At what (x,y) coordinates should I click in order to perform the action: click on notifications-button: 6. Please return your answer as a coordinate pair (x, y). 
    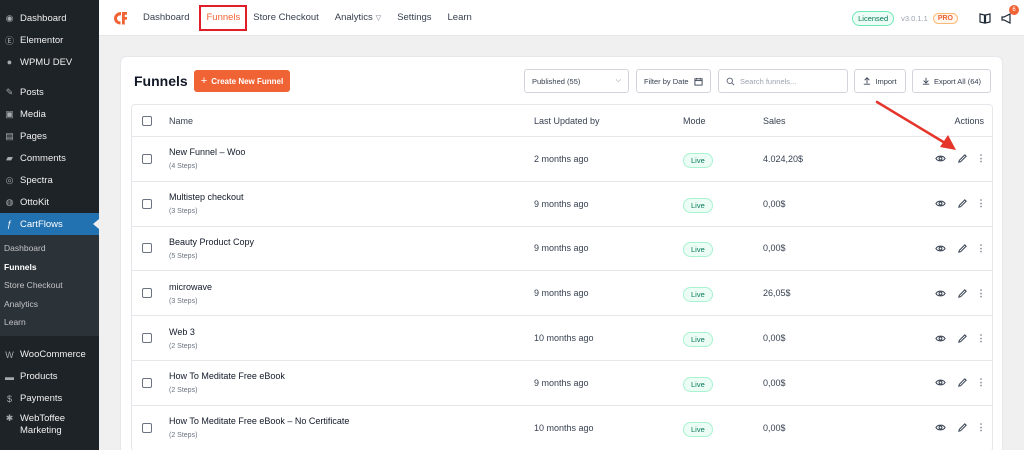
    Looking at the image, I should click on (1009, 15).